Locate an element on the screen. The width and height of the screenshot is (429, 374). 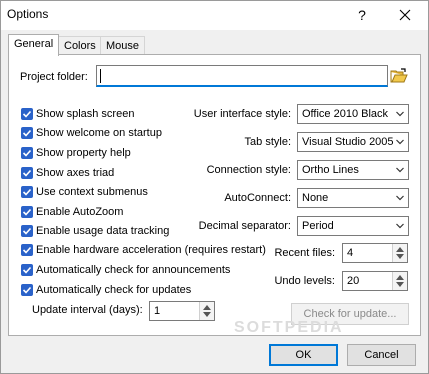
check-announcements-checkbox is located at coordinates (27, 270).